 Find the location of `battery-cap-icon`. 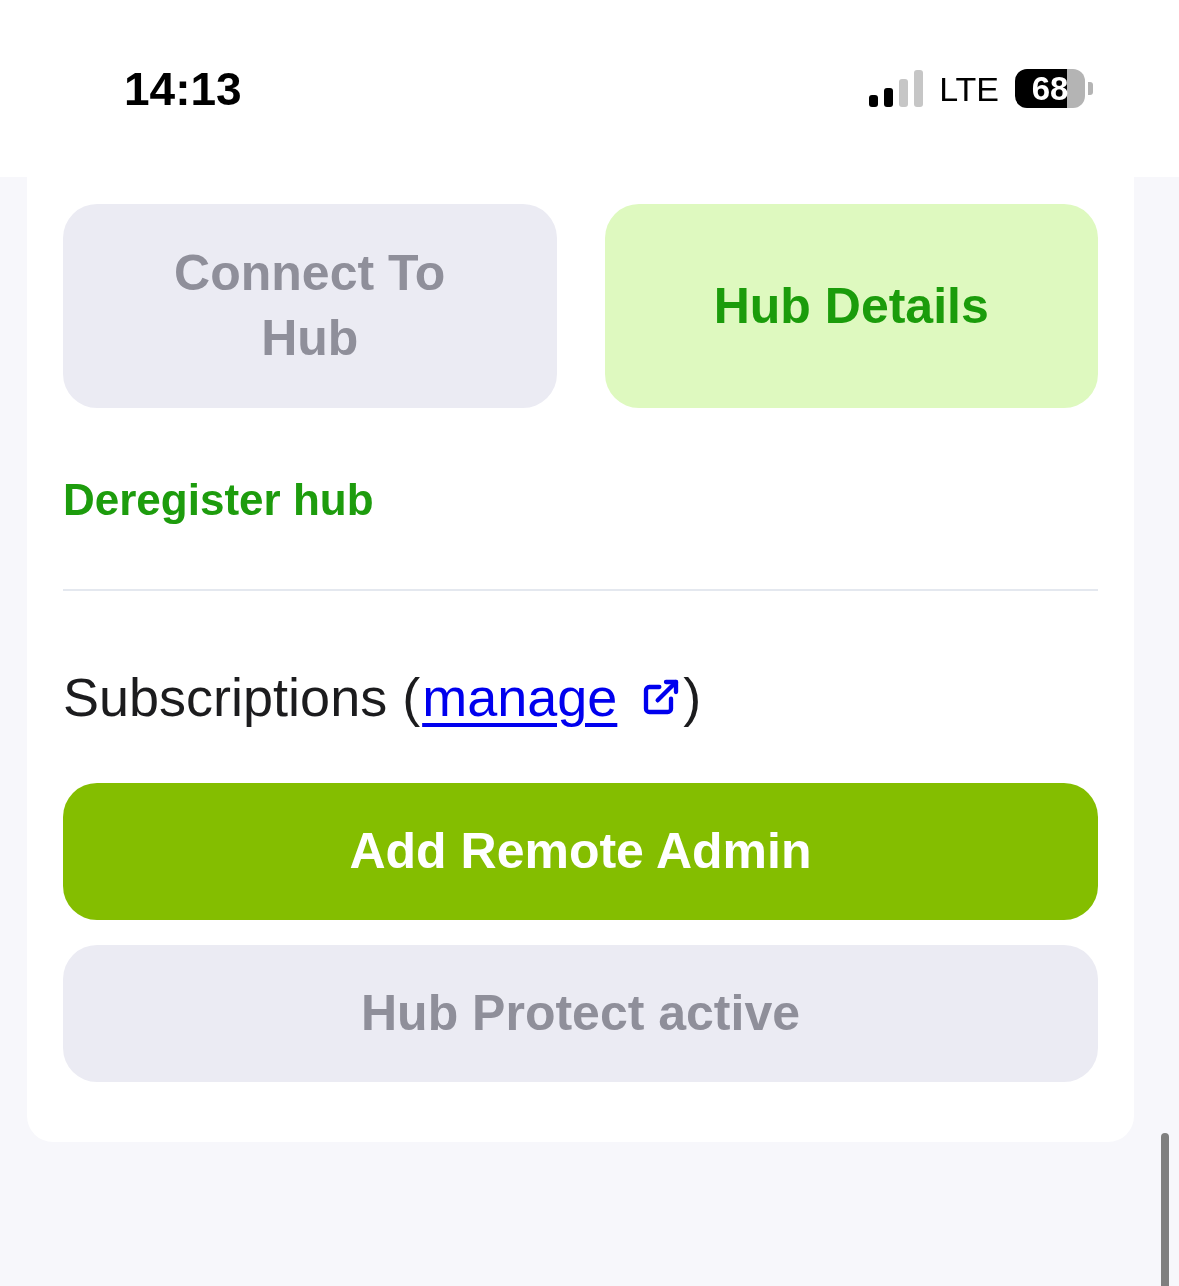

battery-cap-icon is located at coordinates (1090, 88).